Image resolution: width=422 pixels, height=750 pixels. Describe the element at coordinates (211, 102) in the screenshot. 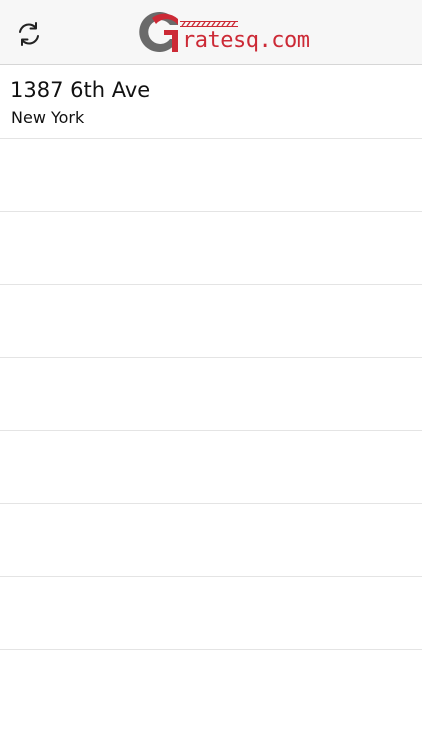

I see `list-item: 1387 6th Ave New York` at that location.